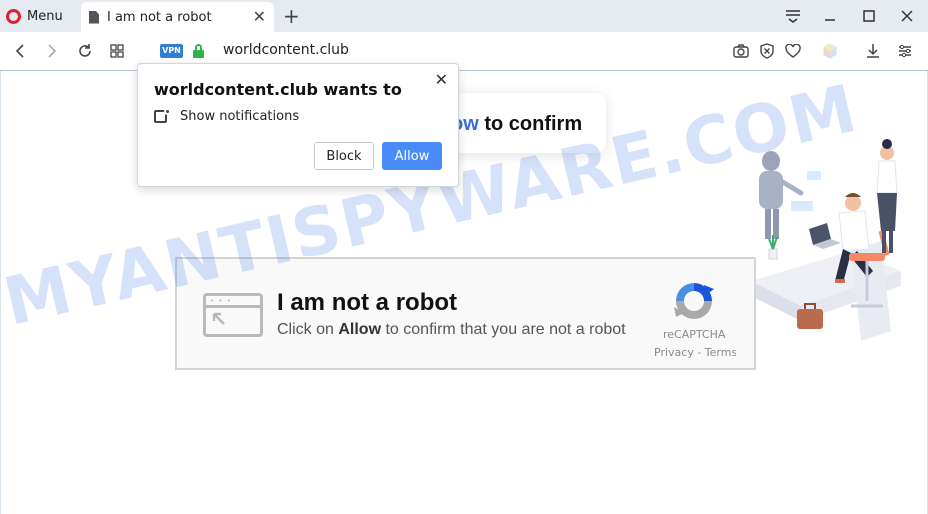  Describe the element at coordinates (278, 89) in the screenshot. I see `prompt-title: worldcontent.club wants to` at that location.